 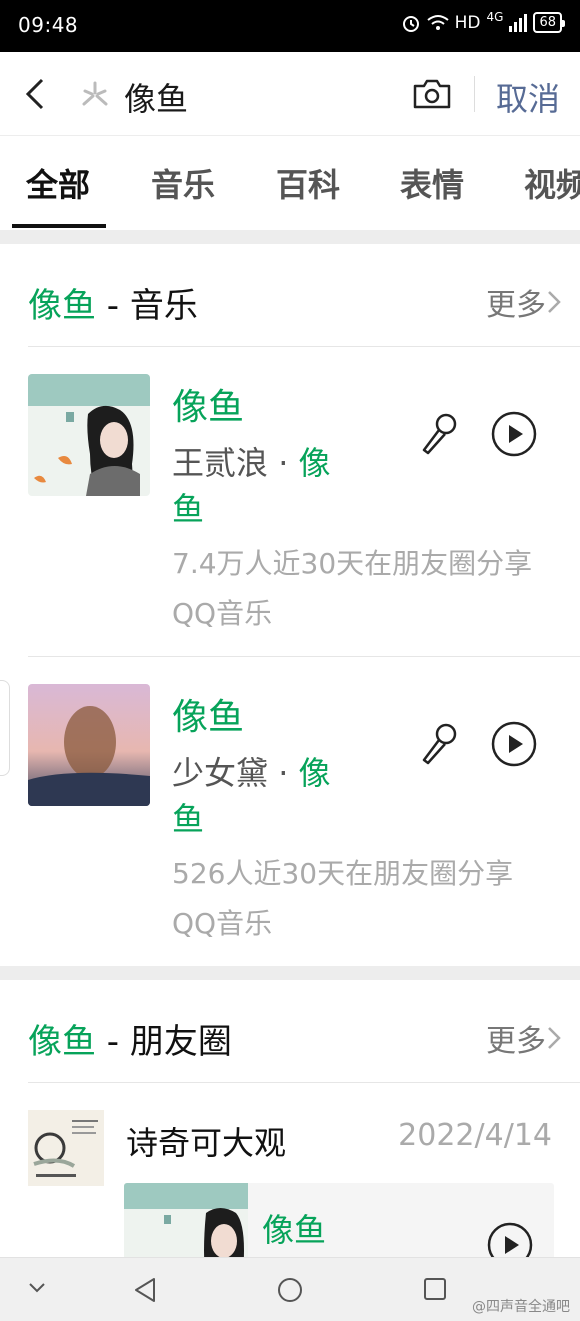 I want to click on tab-all: 全部, so click(x=58, y=183).